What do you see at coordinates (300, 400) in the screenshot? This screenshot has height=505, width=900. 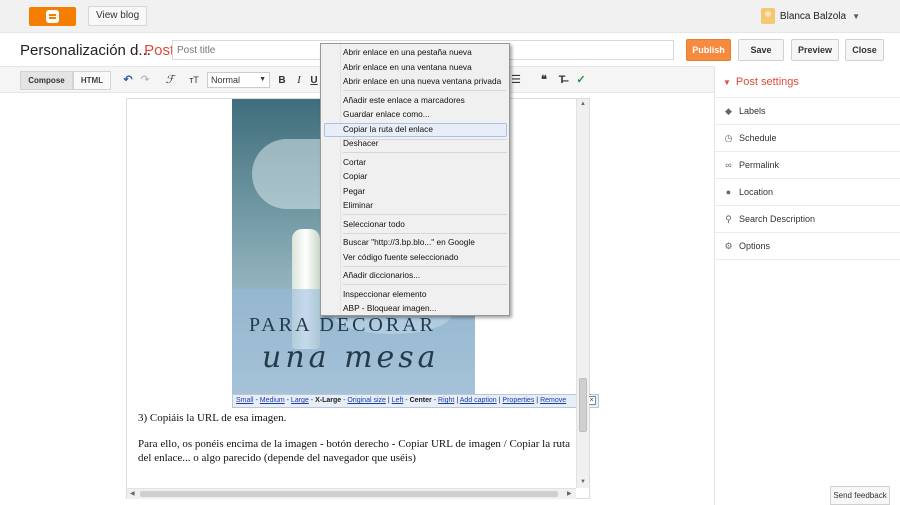 I see `image-size-large: Large` at bounding box center [300, 400].